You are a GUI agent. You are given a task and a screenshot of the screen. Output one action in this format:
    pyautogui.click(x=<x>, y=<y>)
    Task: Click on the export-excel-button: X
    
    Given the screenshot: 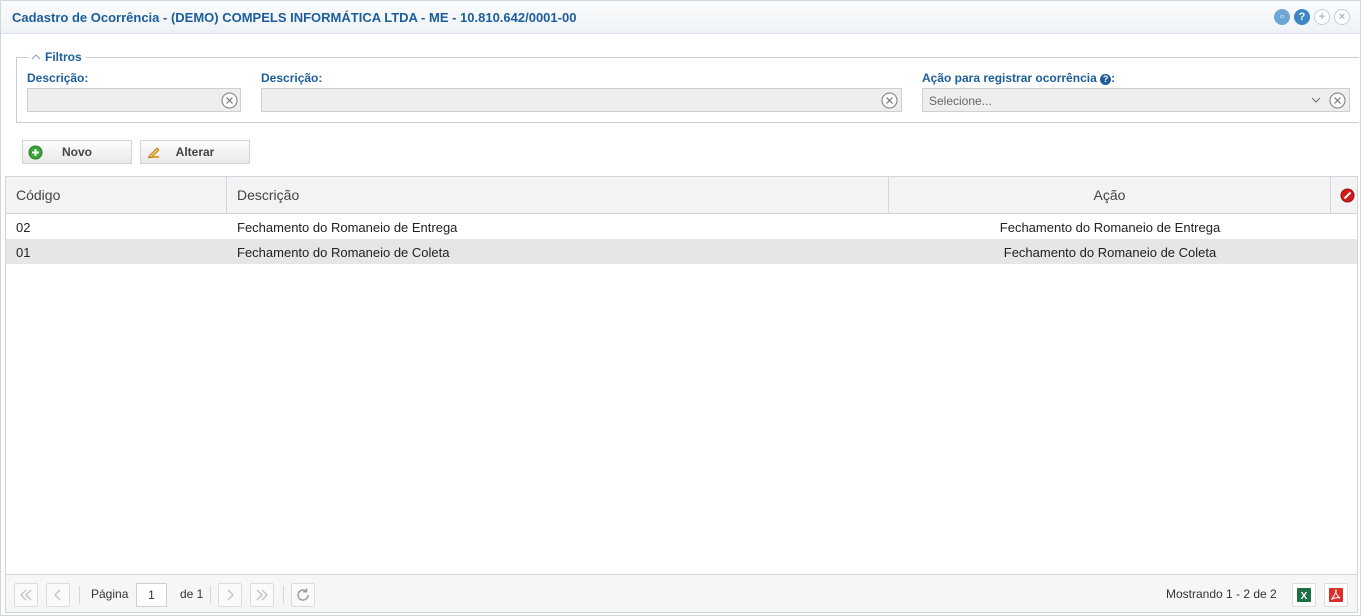 What is the action you would take?
    pyautogui.click(x=1304, y=595)
    